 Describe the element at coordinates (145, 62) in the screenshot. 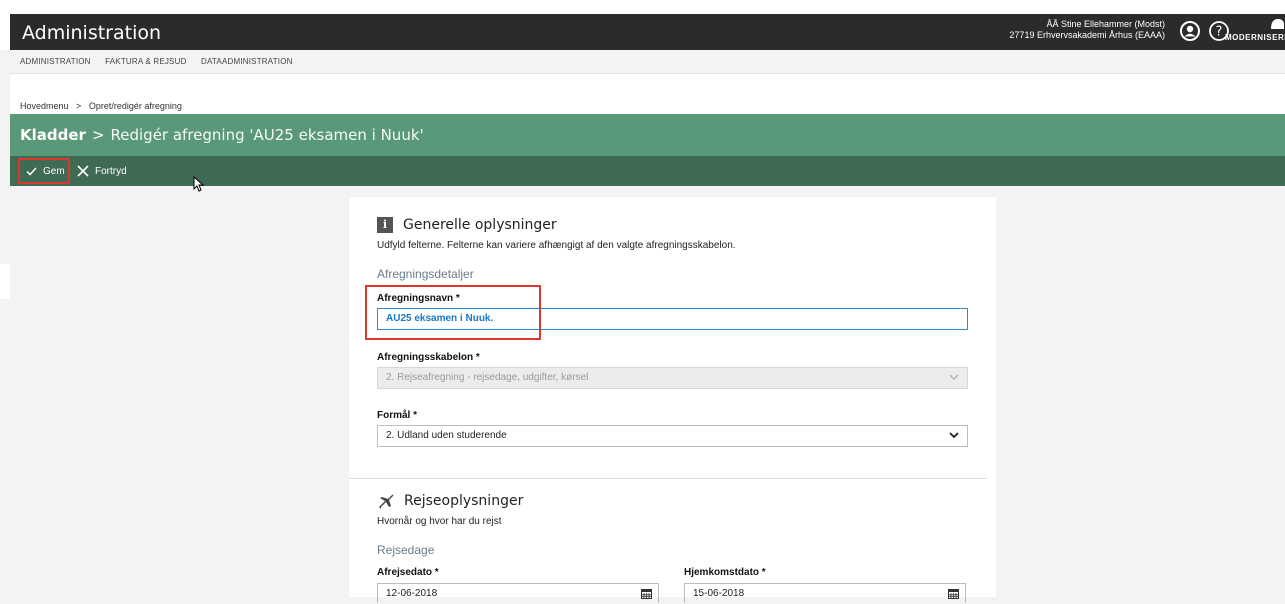

I see `menu-item-faktura-rejsud: FAKTURA & REJSUD` at that location.